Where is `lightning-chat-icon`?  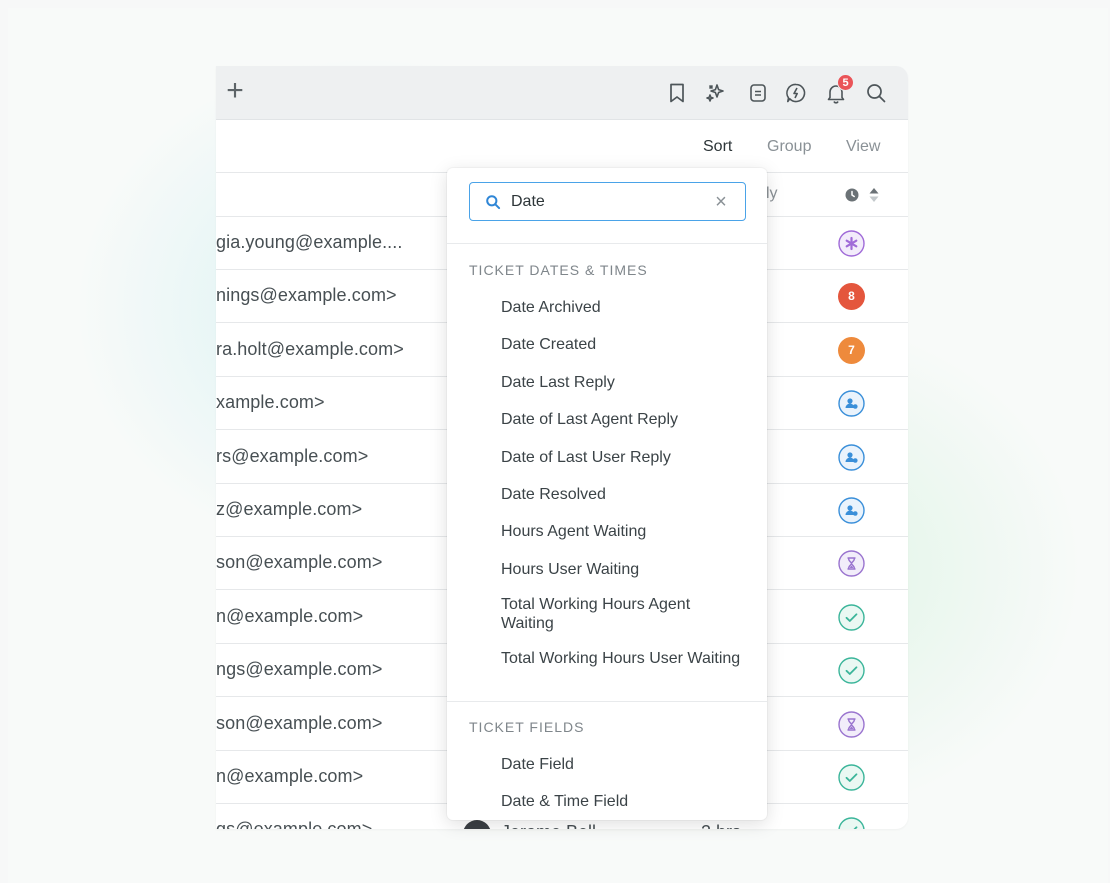
lightning-chat-icon is located at coordinates (796, 93).